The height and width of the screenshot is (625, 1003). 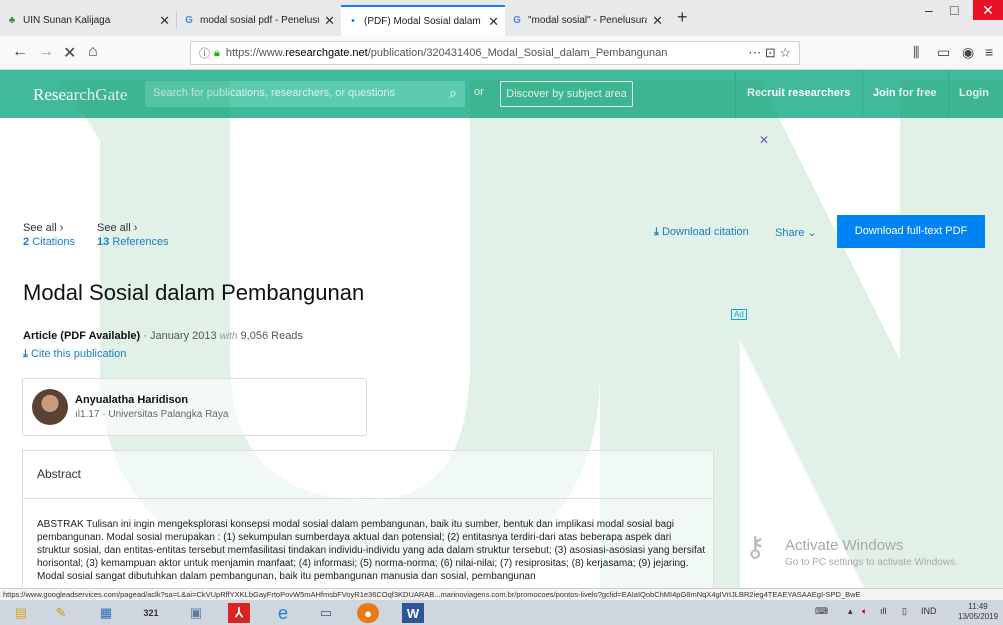 I want to click on close-window-button: ✕, so click(x=988, y=10).